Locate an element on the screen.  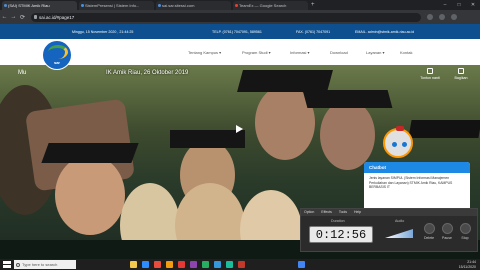
lock-icon is located at coordinates (35, 16).